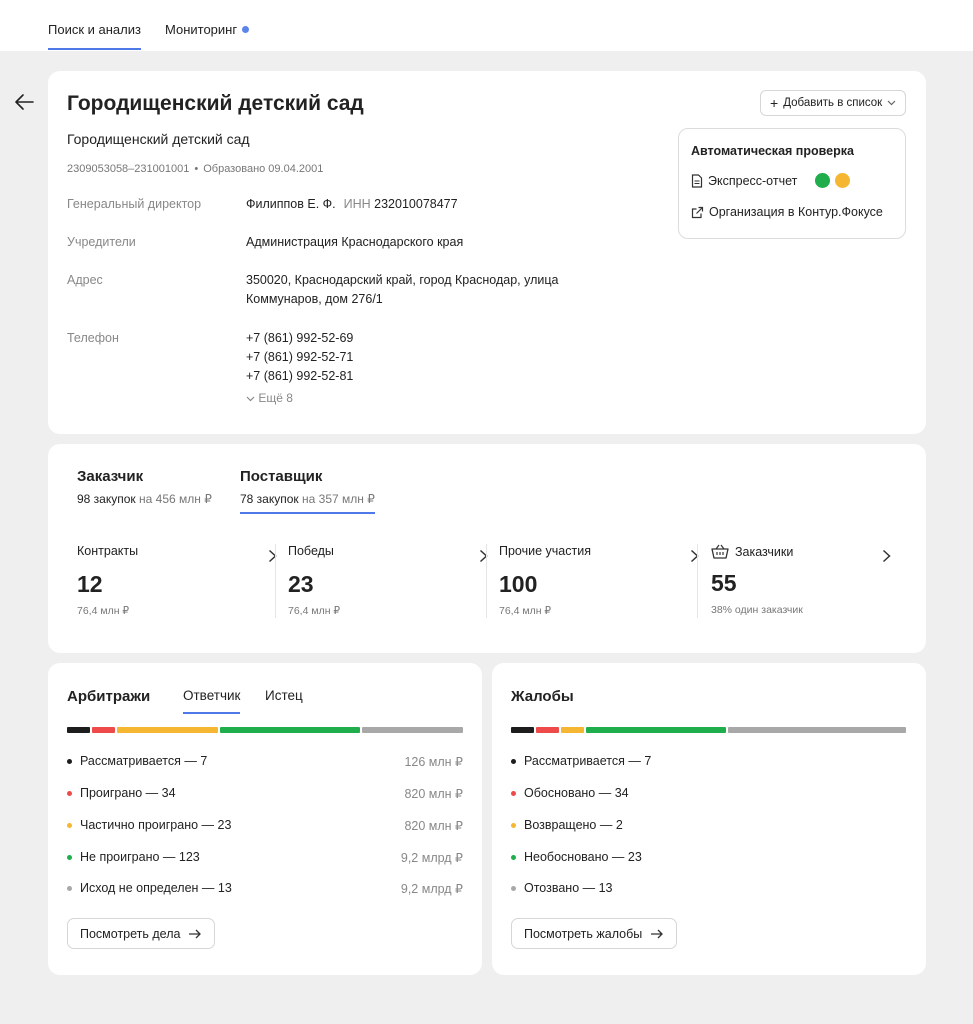 Image resolution: width=973 pixels, height=1024 pixels. What do you see at coordinates (576, 857) in the screenshot?
I see `legend-row: Необосновано — 23` at bounding box center [576, 857].